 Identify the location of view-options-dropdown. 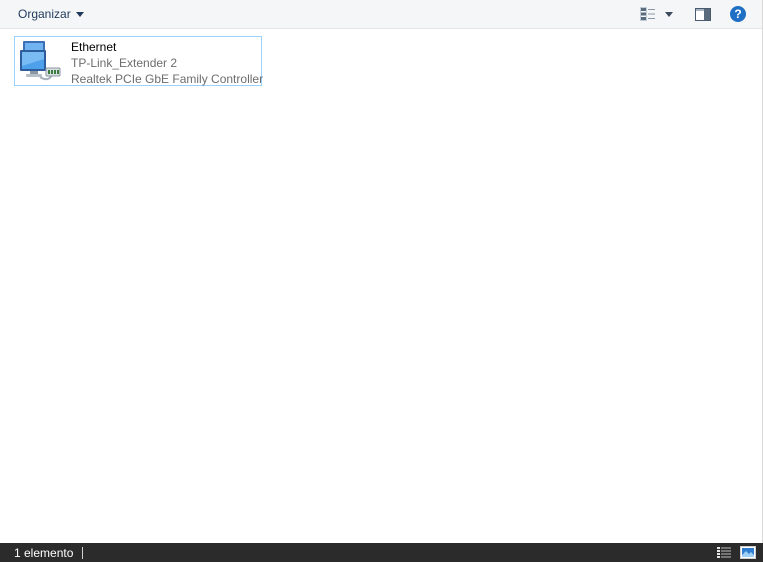
(669, 14).